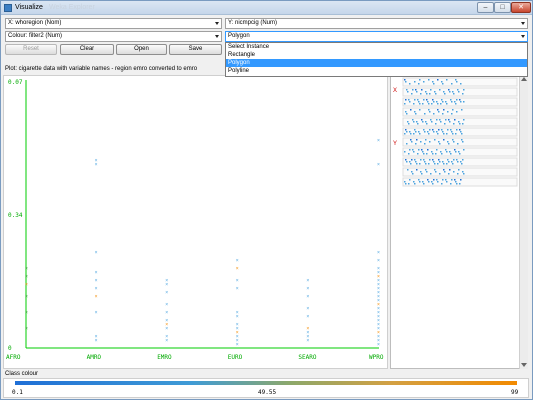 The width and height of the screenshot is (533, 400). Describe the element at coordinates (376, 47) in the screenshot. I see `dropdown-item-select-instance: Select Instance` at that location.